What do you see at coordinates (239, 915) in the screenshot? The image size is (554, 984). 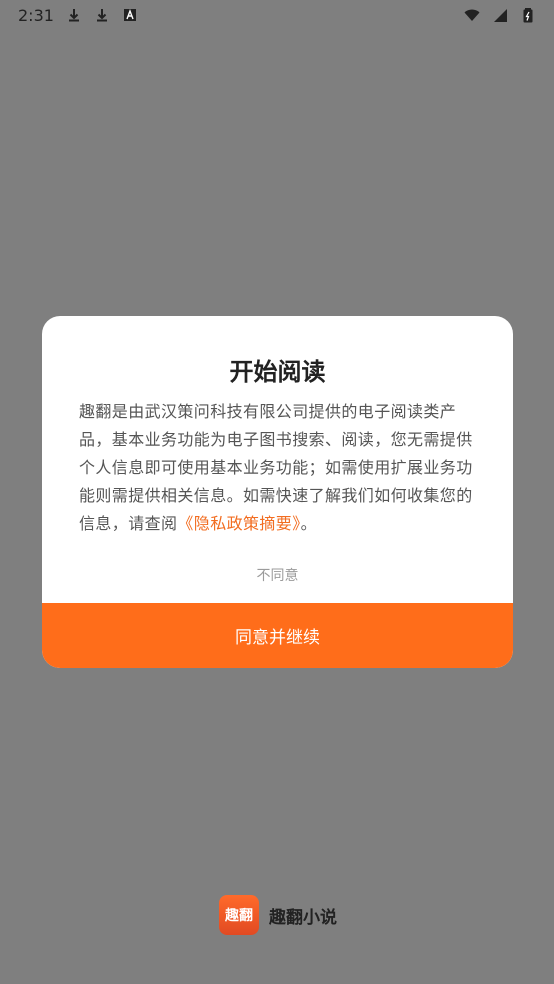 I see `app-logo: 趣翻` at bounding box center [239, 915].